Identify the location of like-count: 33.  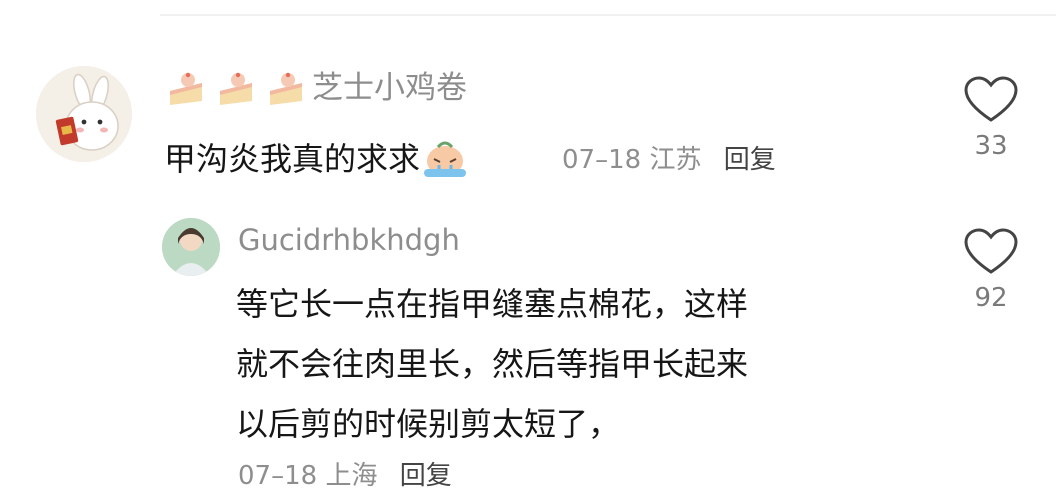
(991, 146).